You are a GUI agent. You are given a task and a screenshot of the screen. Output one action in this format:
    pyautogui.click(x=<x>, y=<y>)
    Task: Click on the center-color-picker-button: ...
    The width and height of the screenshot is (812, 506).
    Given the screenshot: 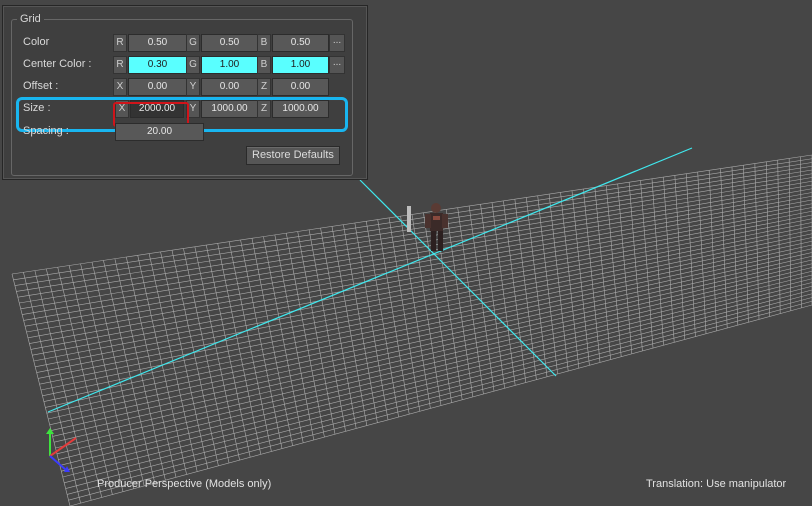 What is the action you would take?
    pyautogui.click(x=337, y=65)
    